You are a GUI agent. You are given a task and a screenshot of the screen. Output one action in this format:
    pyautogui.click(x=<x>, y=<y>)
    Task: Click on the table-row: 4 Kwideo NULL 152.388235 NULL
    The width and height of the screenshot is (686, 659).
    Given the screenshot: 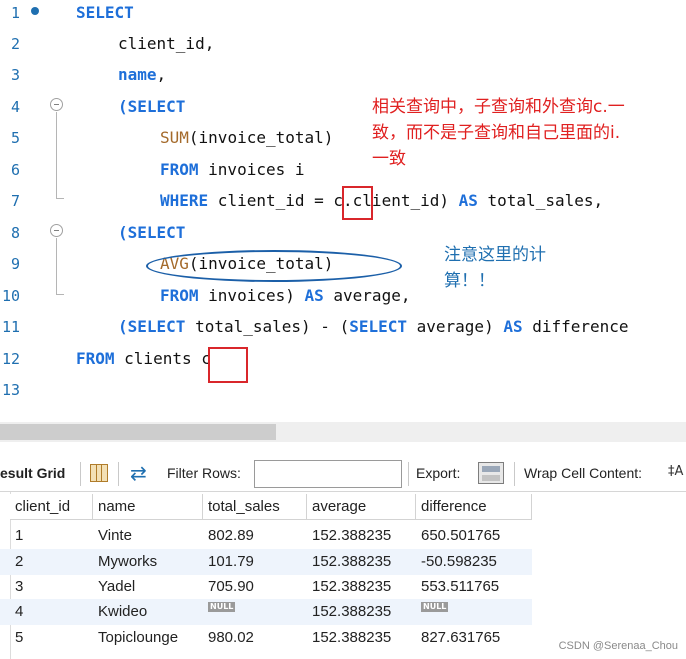 What is the action you would take?
    pyautogui.click(x=266, y=612)
    